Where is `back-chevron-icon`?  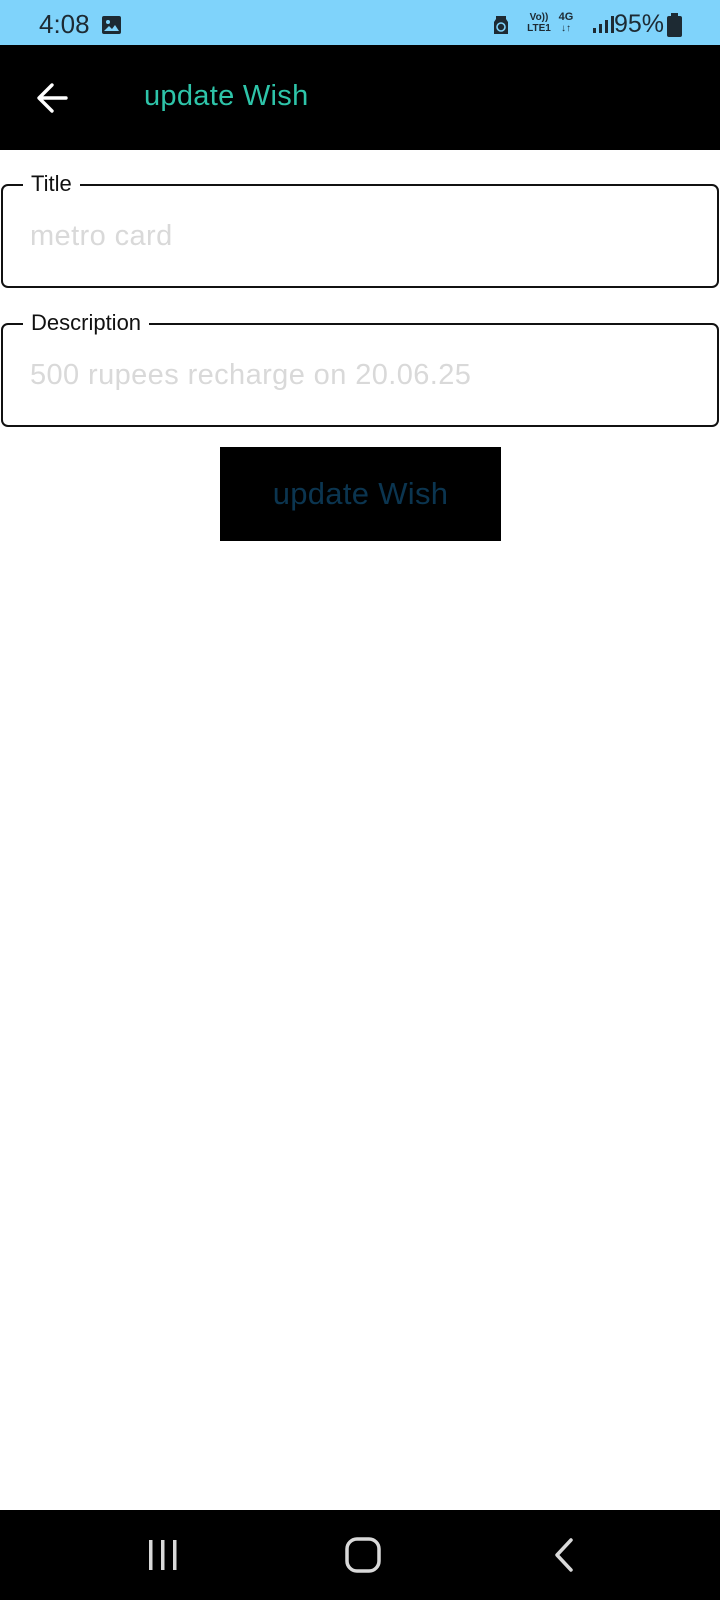
back-chevron-icon is located at coordinates (564, 1555).